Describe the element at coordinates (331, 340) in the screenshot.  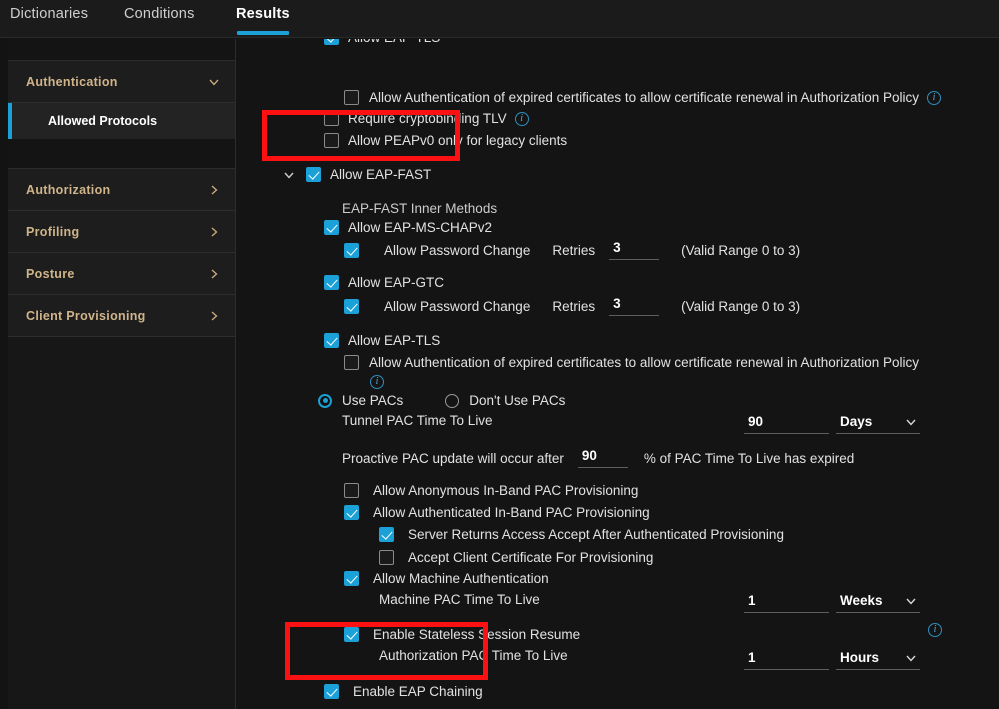
I see `checkbox-allow-eap-tls-inner` at that location.